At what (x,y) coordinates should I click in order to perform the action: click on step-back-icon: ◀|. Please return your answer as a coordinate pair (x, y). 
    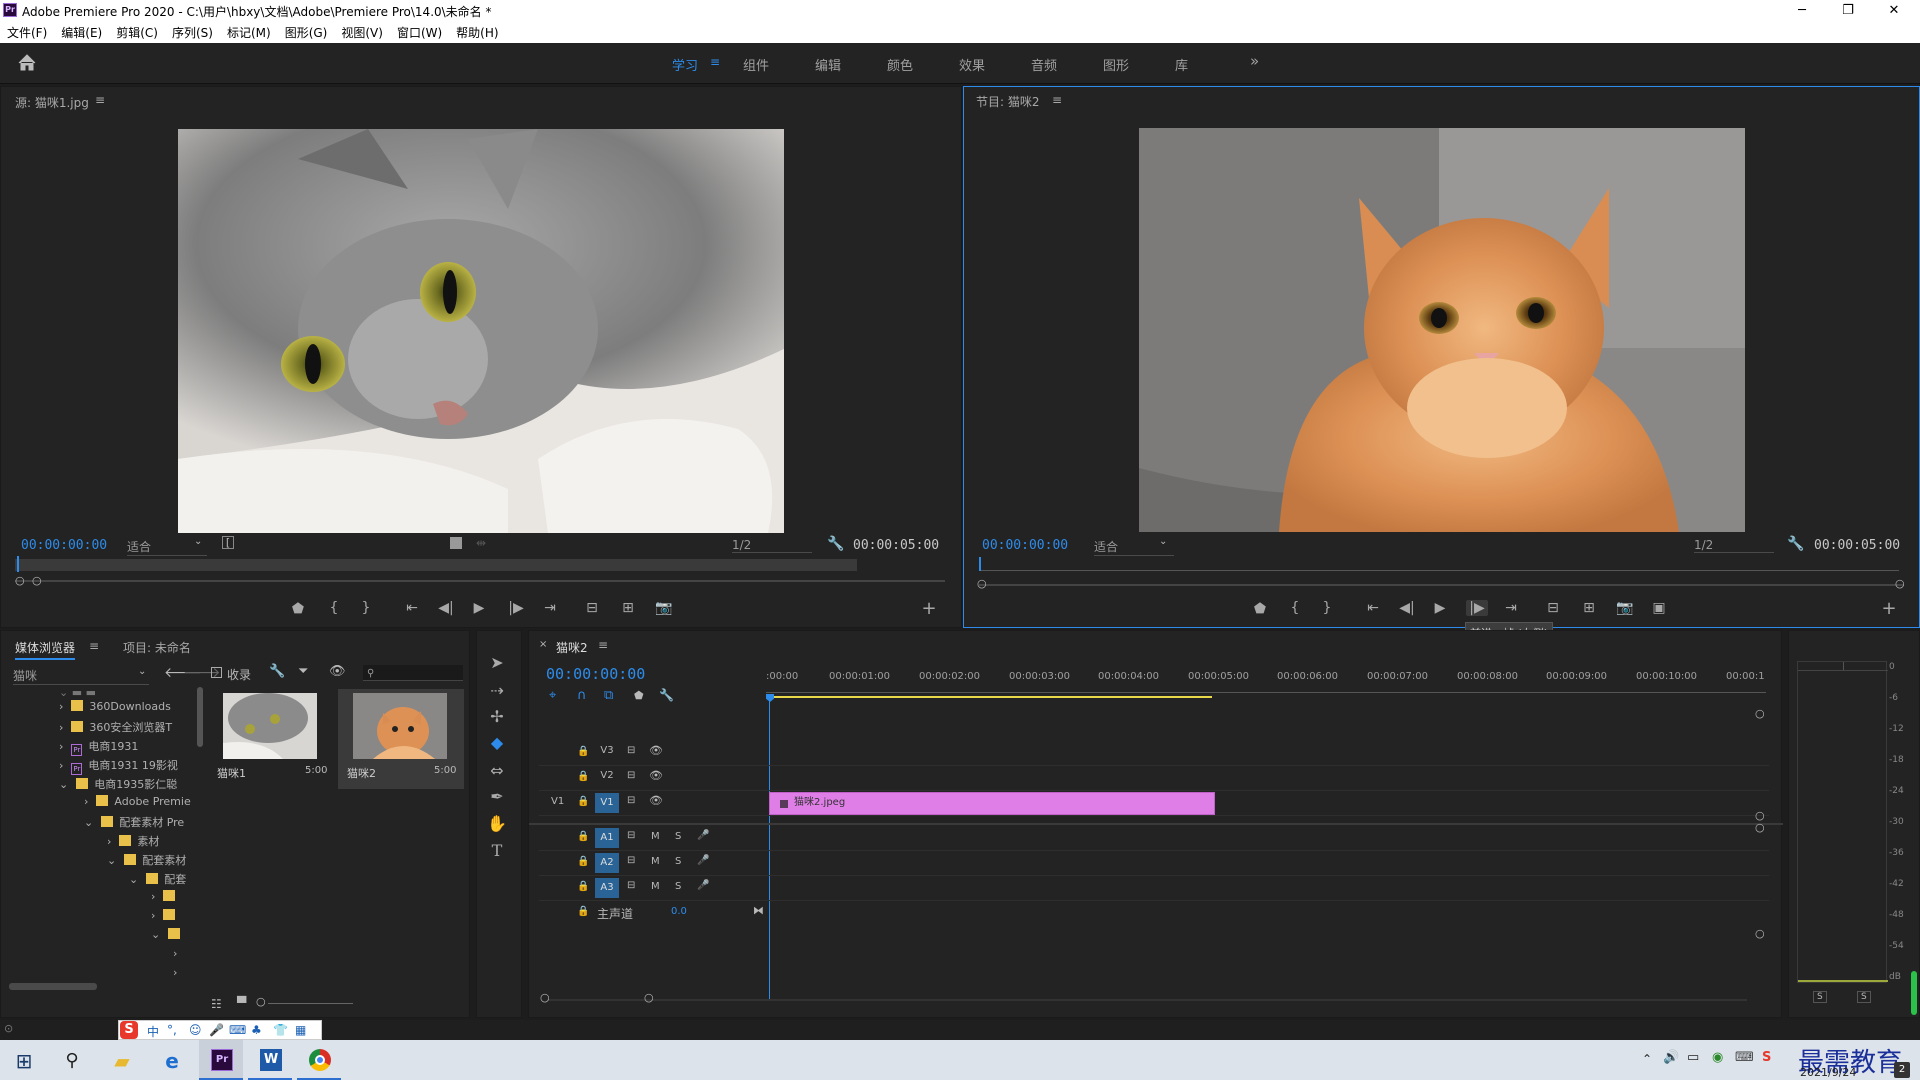
    Looking at the image, I should click on (446, 608).